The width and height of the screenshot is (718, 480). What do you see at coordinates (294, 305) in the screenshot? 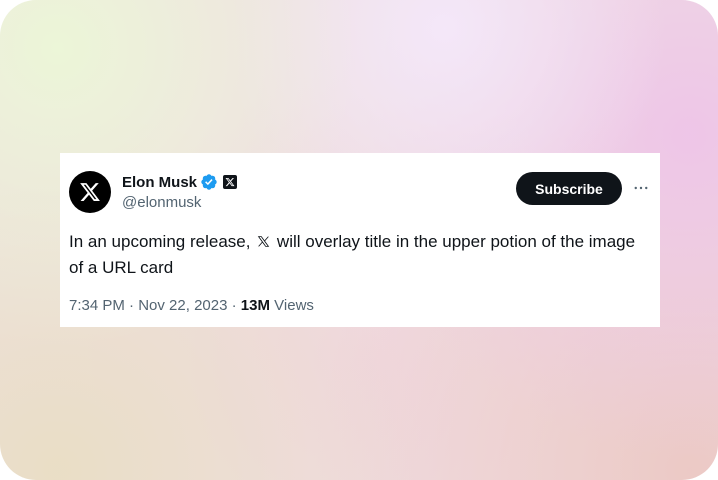
I see `views-label: Views` at bounding box center [294, 305].